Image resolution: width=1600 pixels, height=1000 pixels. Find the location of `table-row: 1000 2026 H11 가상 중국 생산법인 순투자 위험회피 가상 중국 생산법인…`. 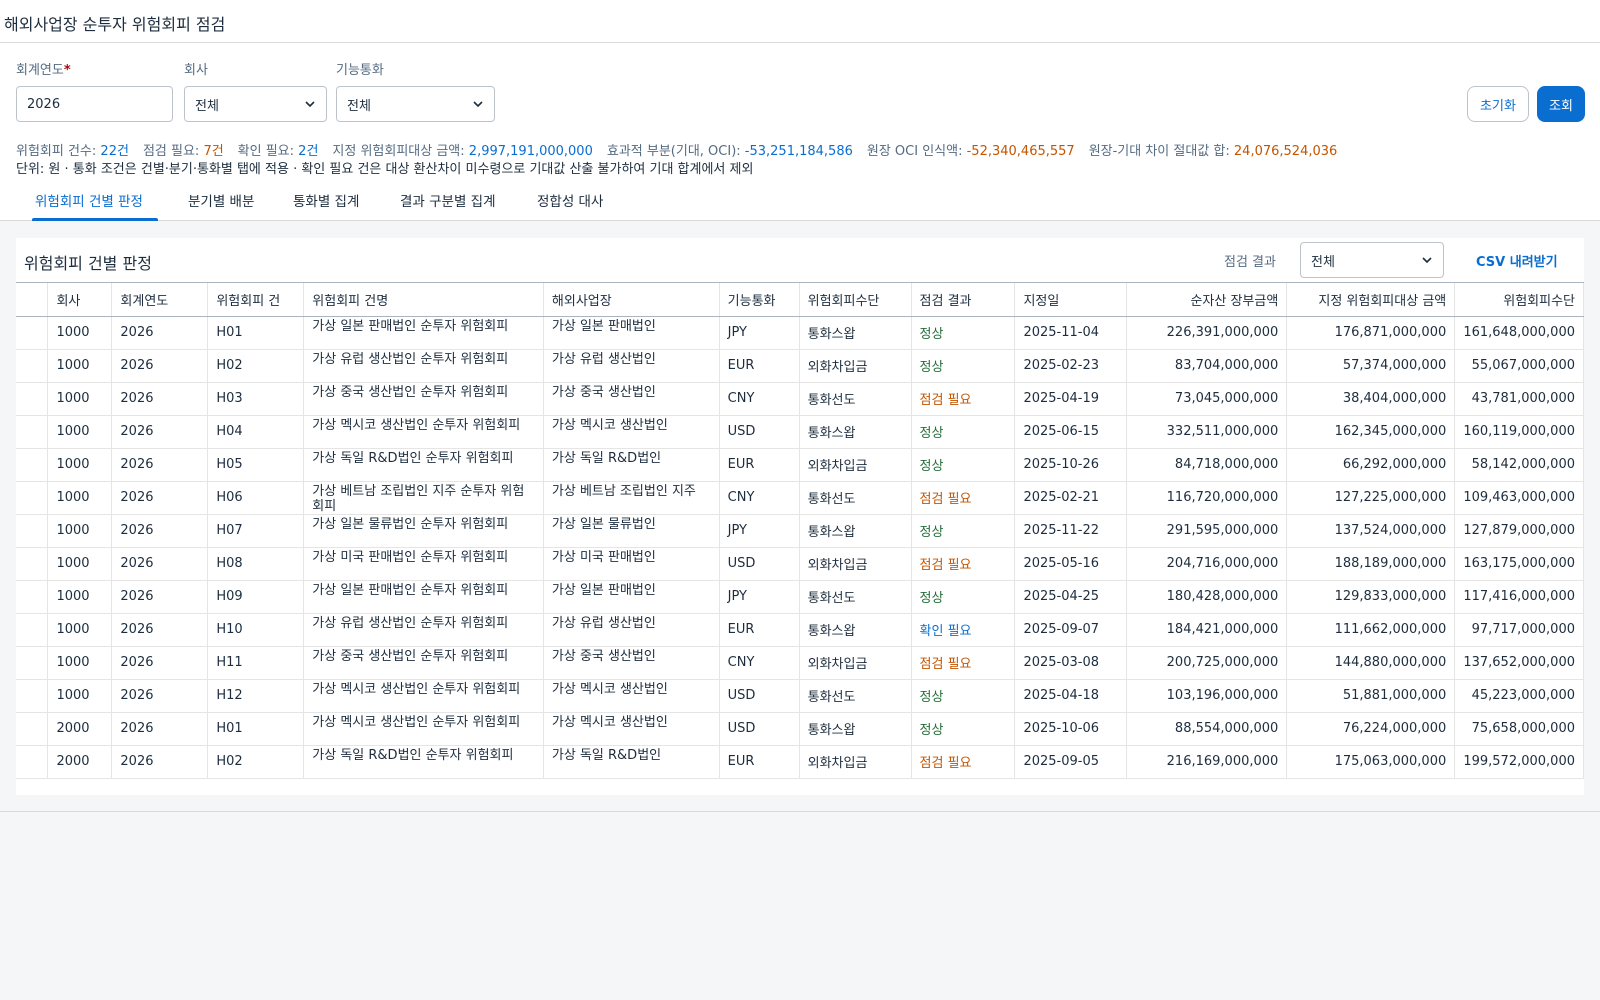

table-row: 1000 2026 H11 가상 중국 생산법인 순투자 위험회피 가상 중국 생산법인… is located at coordinates (800, 663).